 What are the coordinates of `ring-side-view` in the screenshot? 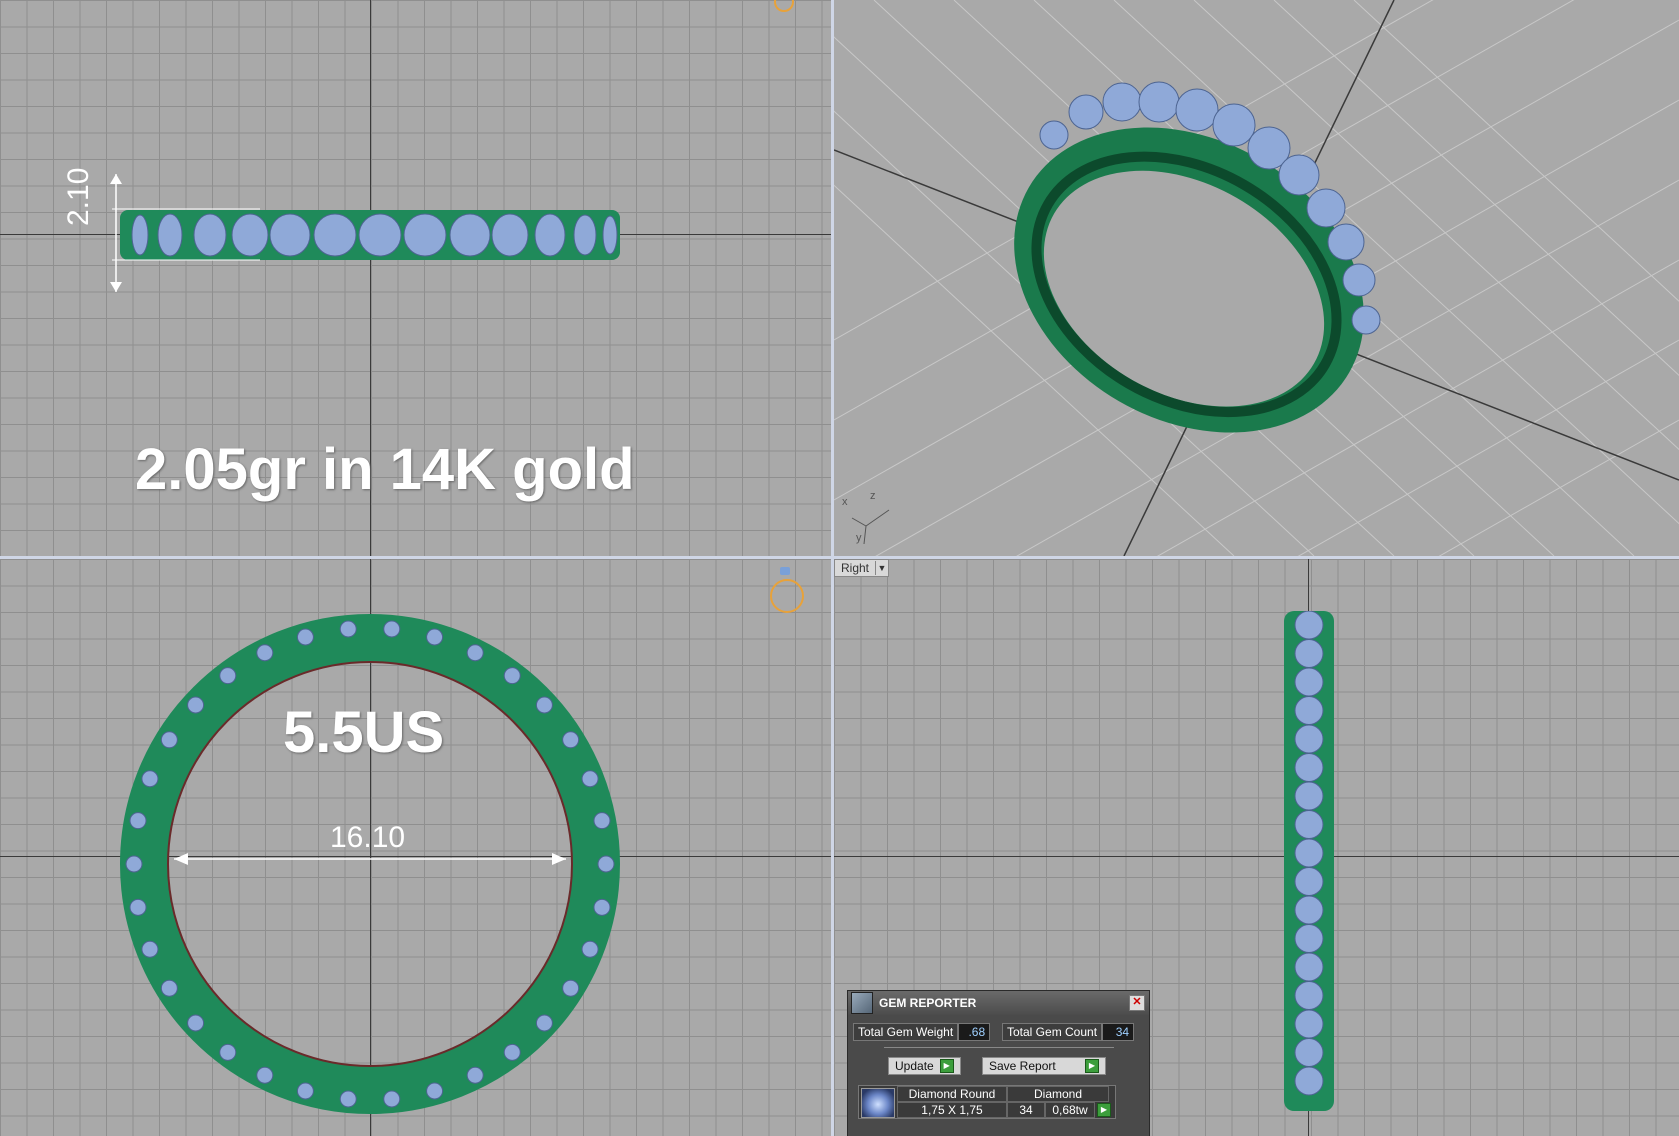 It's located at (1309, 861).